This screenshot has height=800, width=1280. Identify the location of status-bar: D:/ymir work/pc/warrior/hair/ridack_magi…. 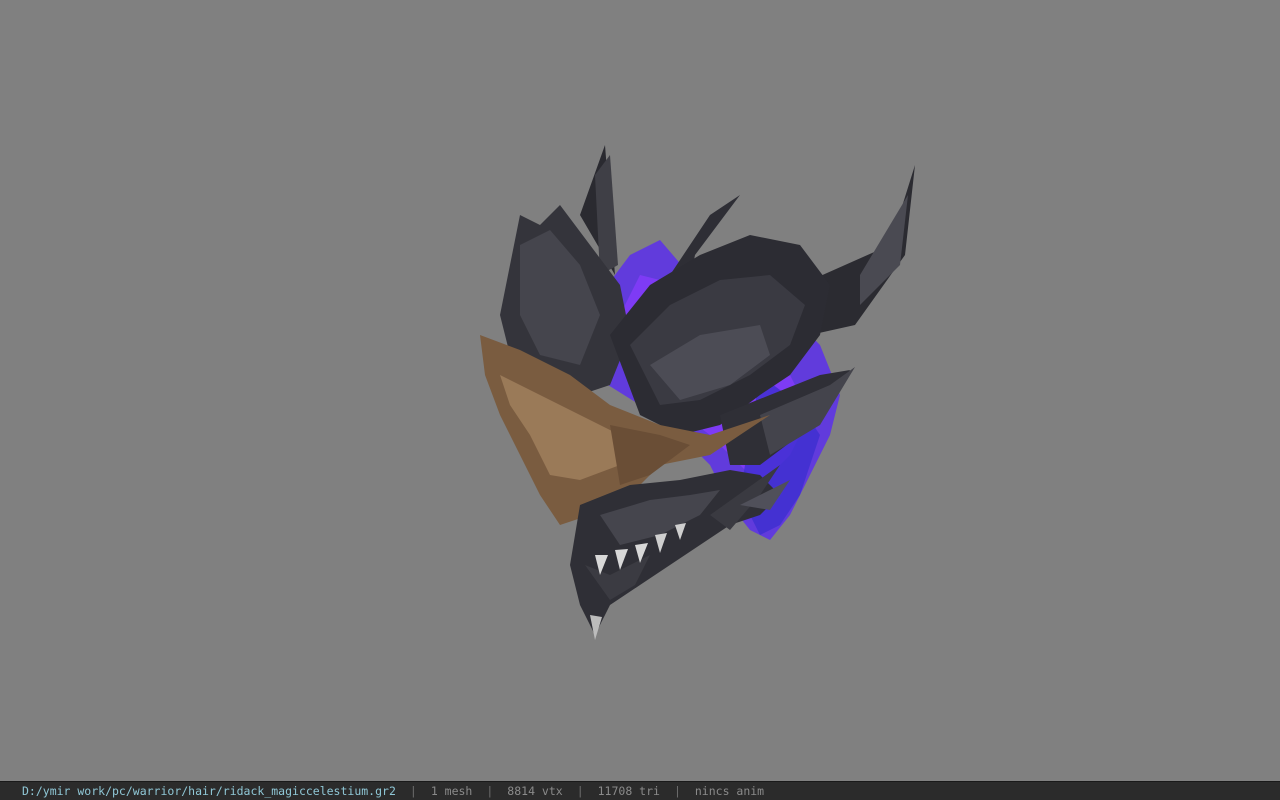
(640, 790).